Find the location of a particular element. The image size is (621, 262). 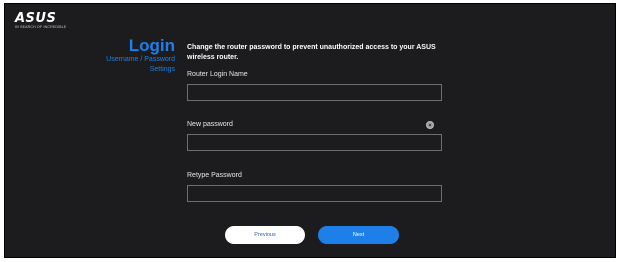

logo-tagline: IN SEARCH OF INCREDIBLE is located at coordinates (41, 27).